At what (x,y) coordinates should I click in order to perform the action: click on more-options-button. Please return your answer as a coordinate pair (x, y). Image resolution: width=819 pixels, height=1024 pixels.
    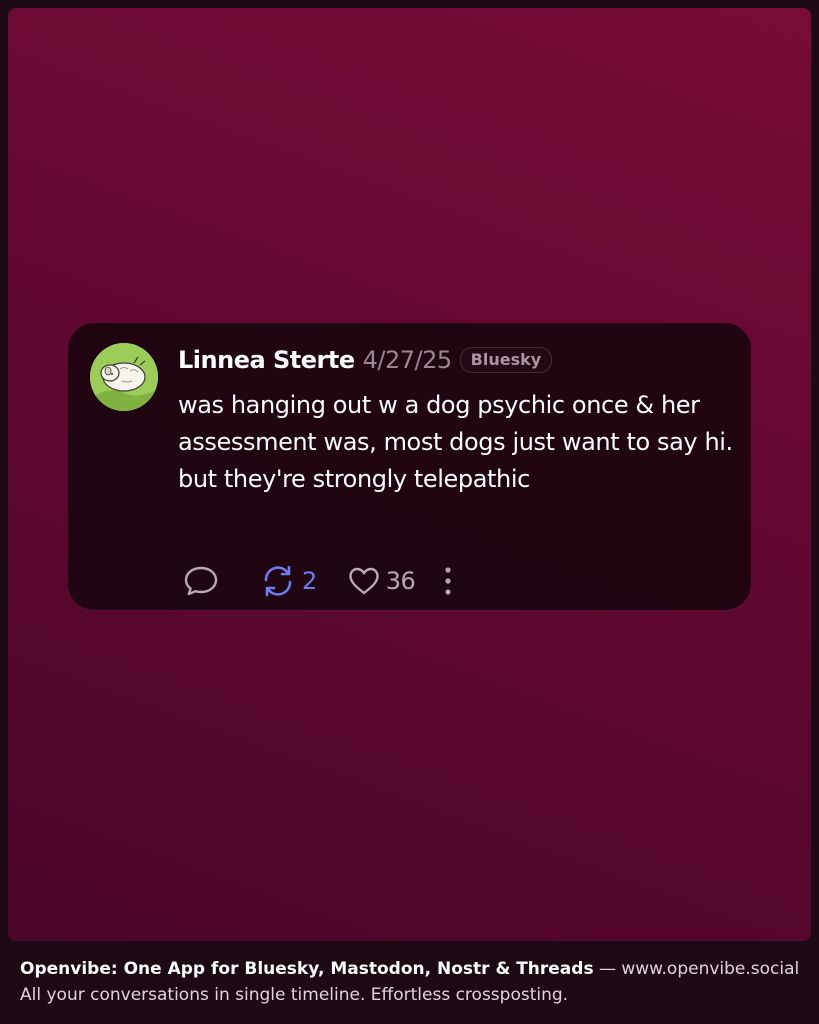
    Looking at the image, I should click on (448, 581).